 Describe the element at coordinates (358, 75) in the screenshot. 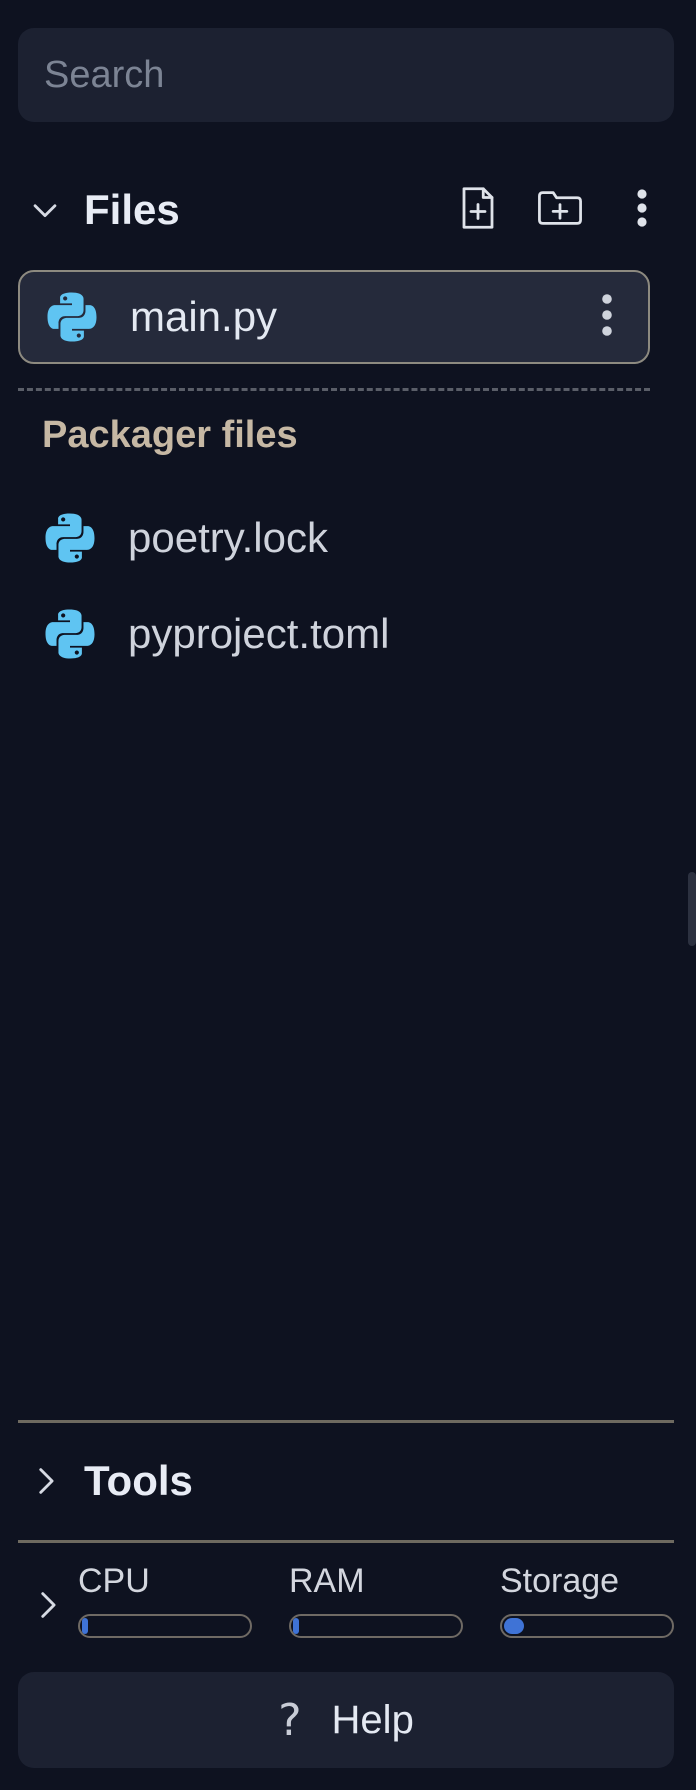

I see `search-input` at that location.